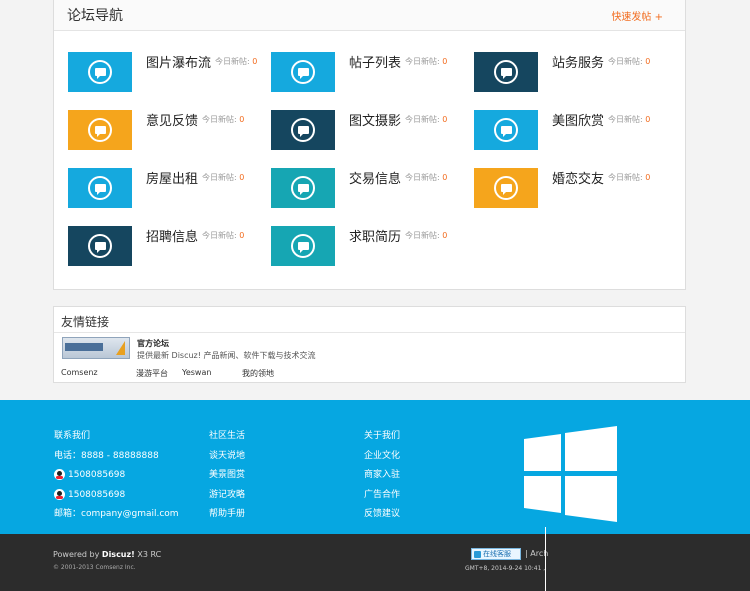  What do you see at coordinates (227, 479) in the screenshot?
I see `footer-link-scenery: 美景图赏` at bounding box center [227, 479].